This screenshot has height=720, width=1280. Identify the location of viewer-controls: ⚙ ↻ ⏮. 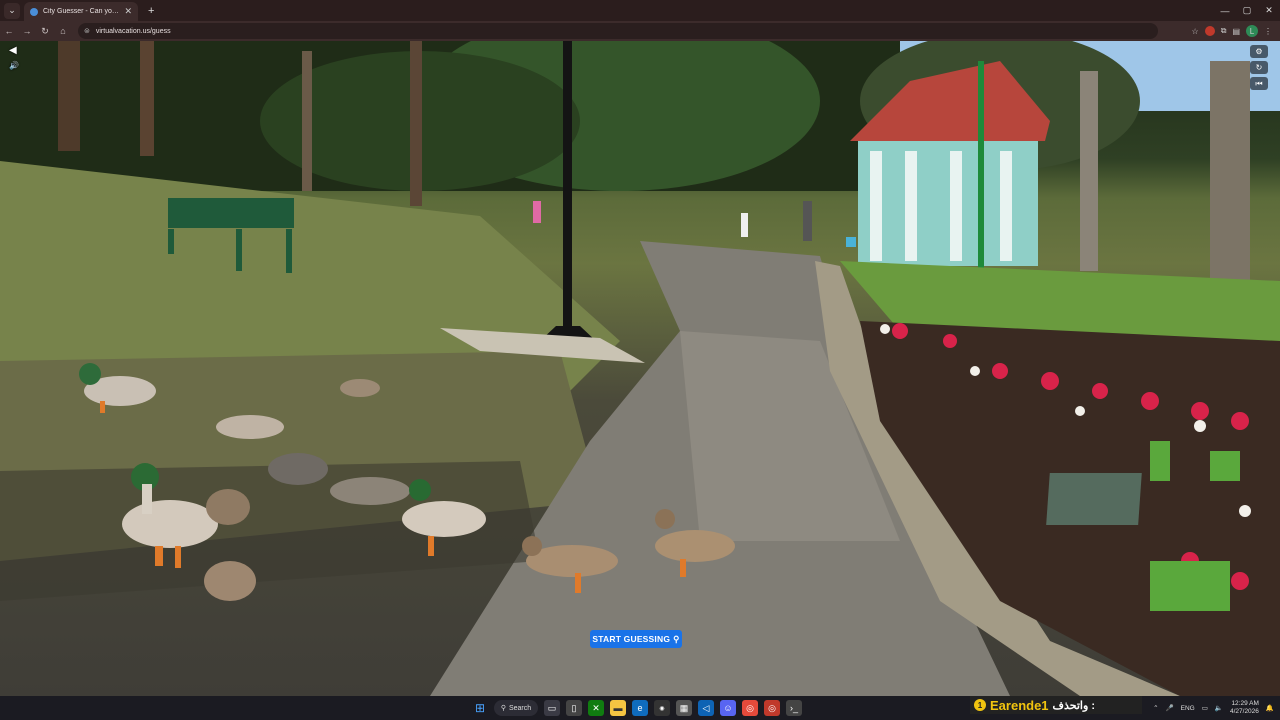
(1259, 67).